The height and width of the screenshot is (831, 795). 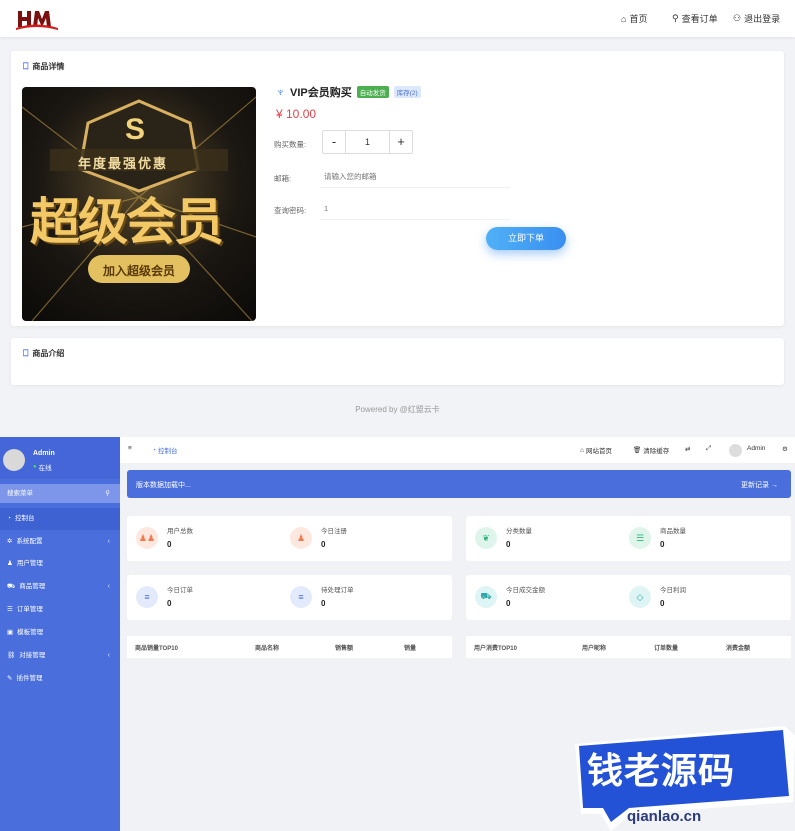 What do you see at coordinates (60, 679) in the screenshot?
I see `sidebar-item-plugins: ✎ 插件管理` at bounding box center [60, 679].